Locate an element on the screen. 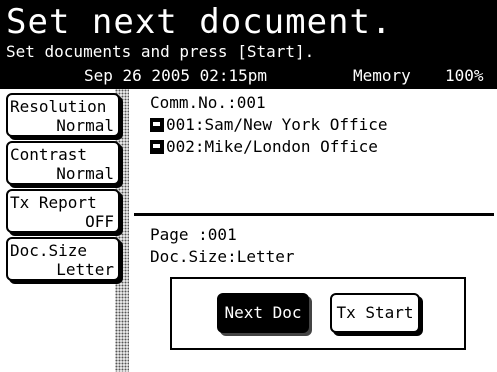  status-bar: Sep 26 2005 02:15pm Memory 100% is located at coordinates (248, 76).